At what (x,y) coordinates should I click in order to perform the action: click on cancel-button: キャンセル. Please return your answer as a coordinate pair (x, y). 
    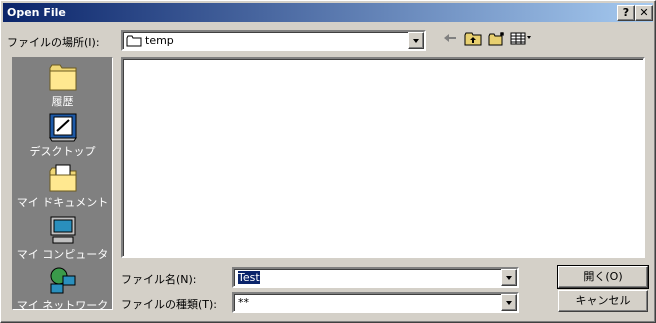
    Looking at the image, I should click on (603, 301).